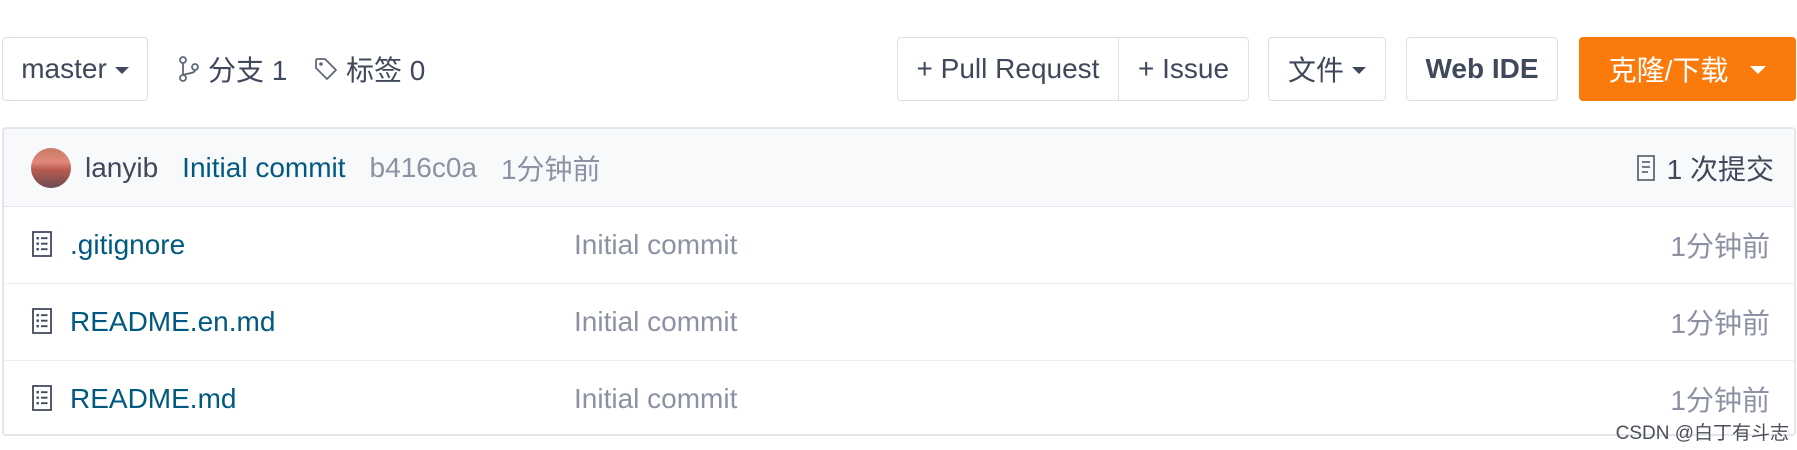  What do you see at coordinates (1645, 167) in the screenshot?
I see `commits-icon` at bounding box center [1645, 167].